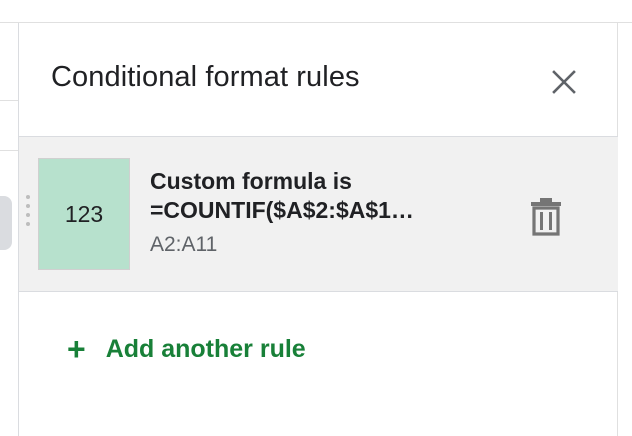  Describe the element at coordinates (205, 348) in the screenshot. I see `add-rule-label: Add another rule` at that location.